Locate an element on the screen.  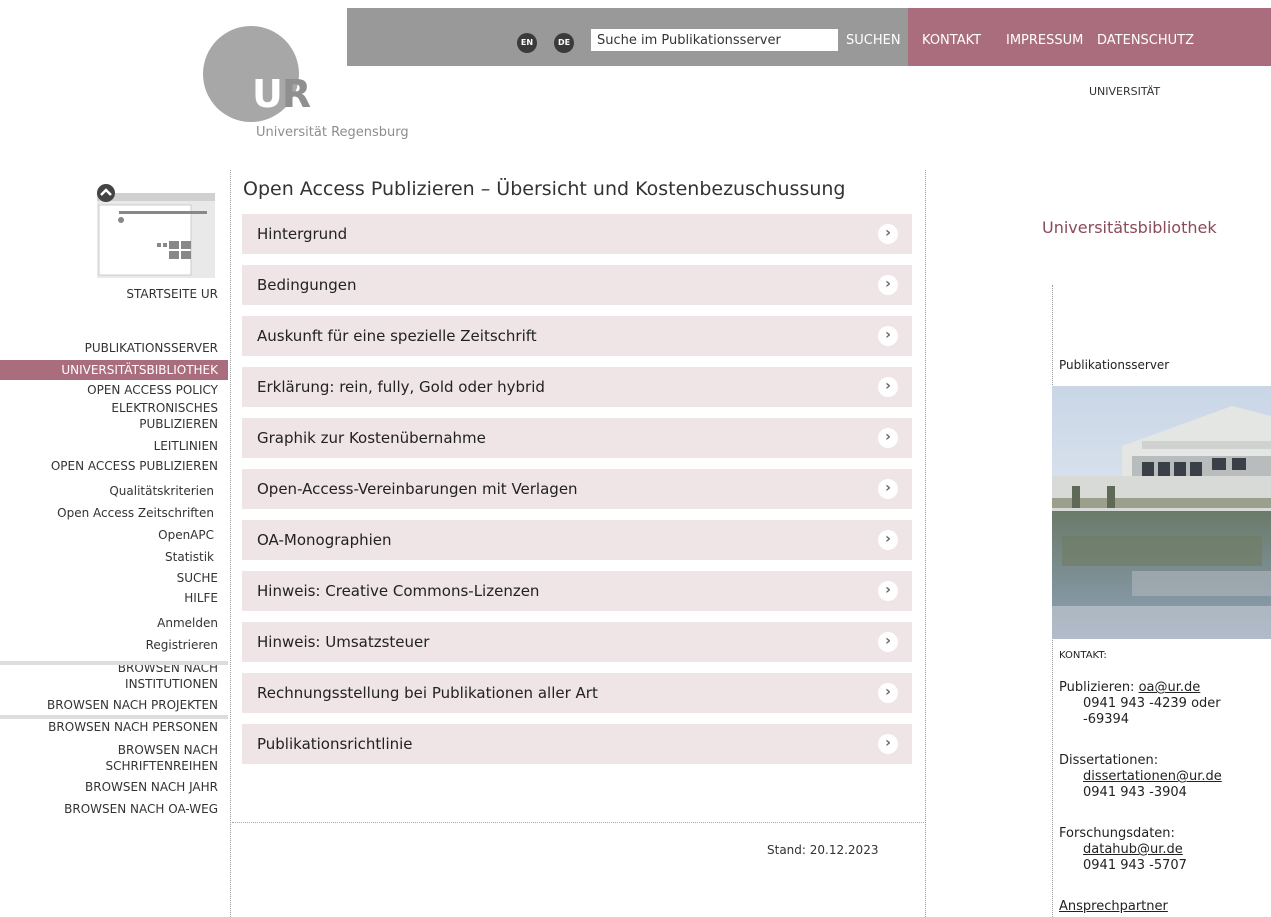
logo-caption: Universität Regensburg is located at coordinates (332, 132).